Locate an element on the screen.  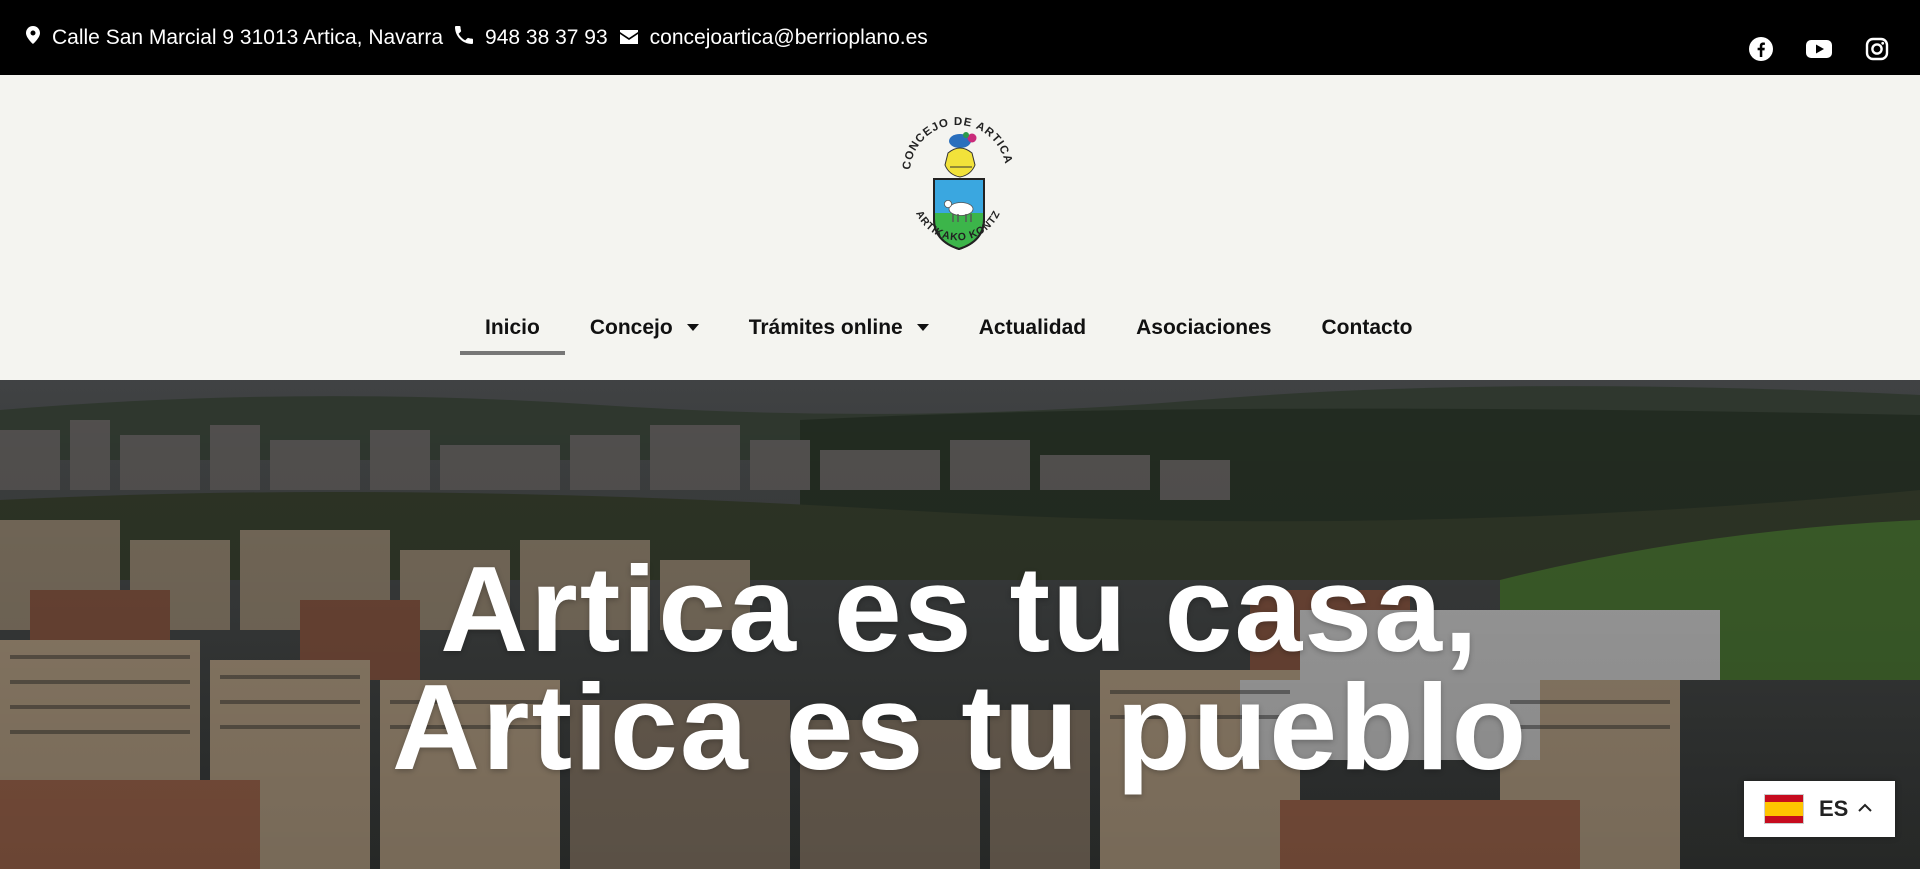
nav-item-label: Contacto is located at coordinates (1367, 327).